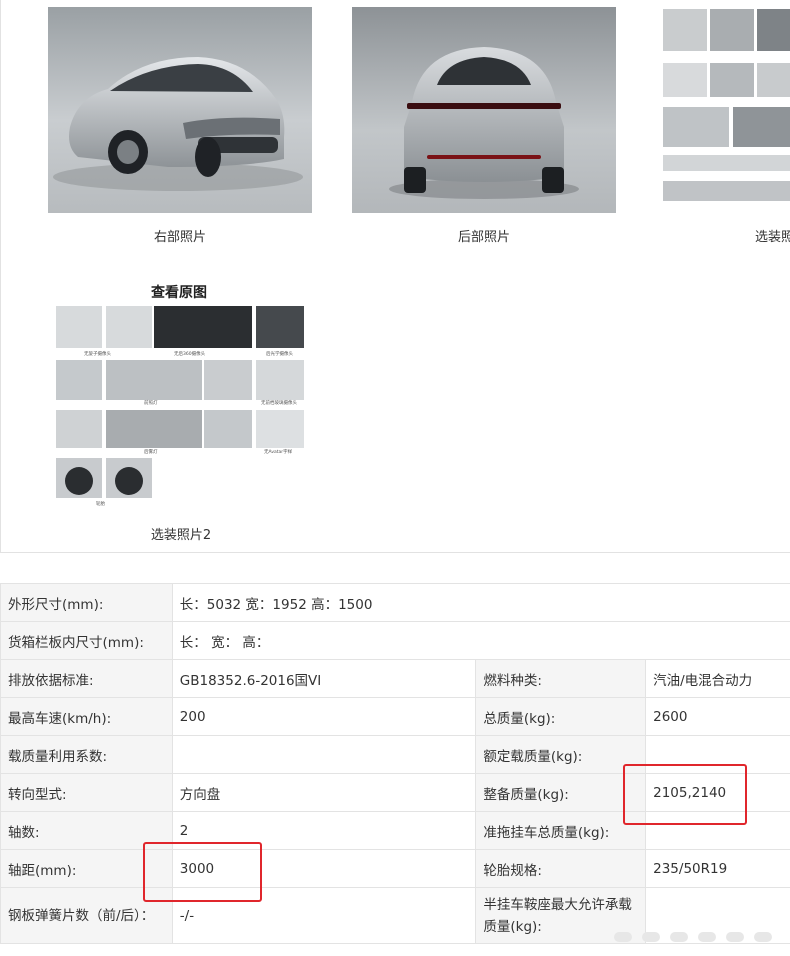  Describe the element at coordinates (86, 678) in the screenshot. I see `spec-key: 排放依据标准:` at that location.